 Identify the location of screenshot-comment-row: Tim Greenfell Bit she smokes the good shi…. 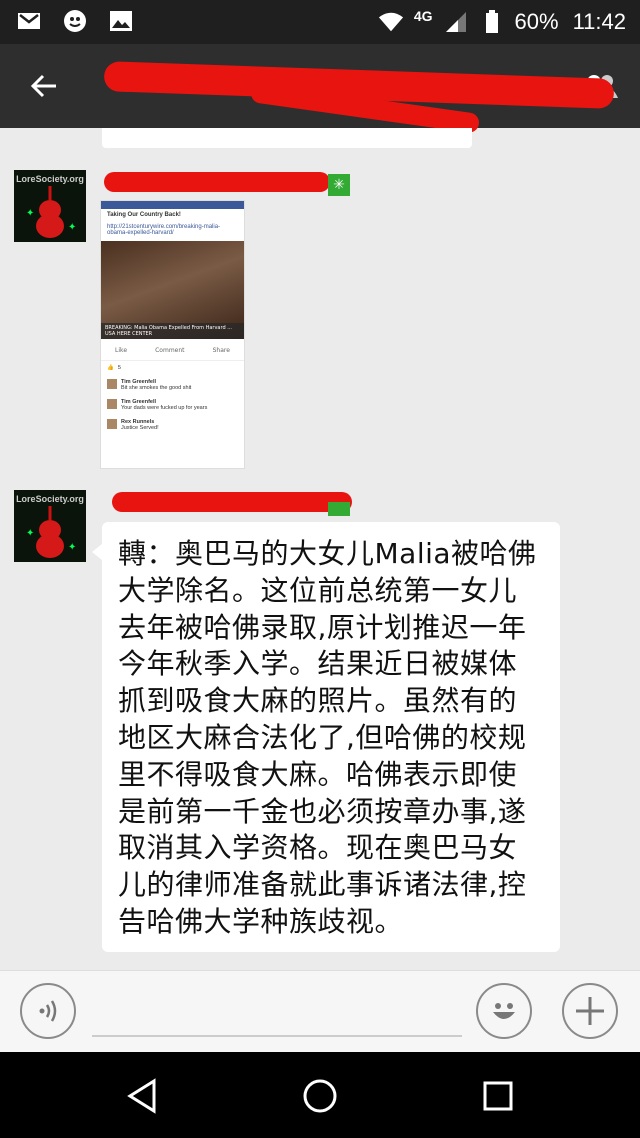
(172, 385).